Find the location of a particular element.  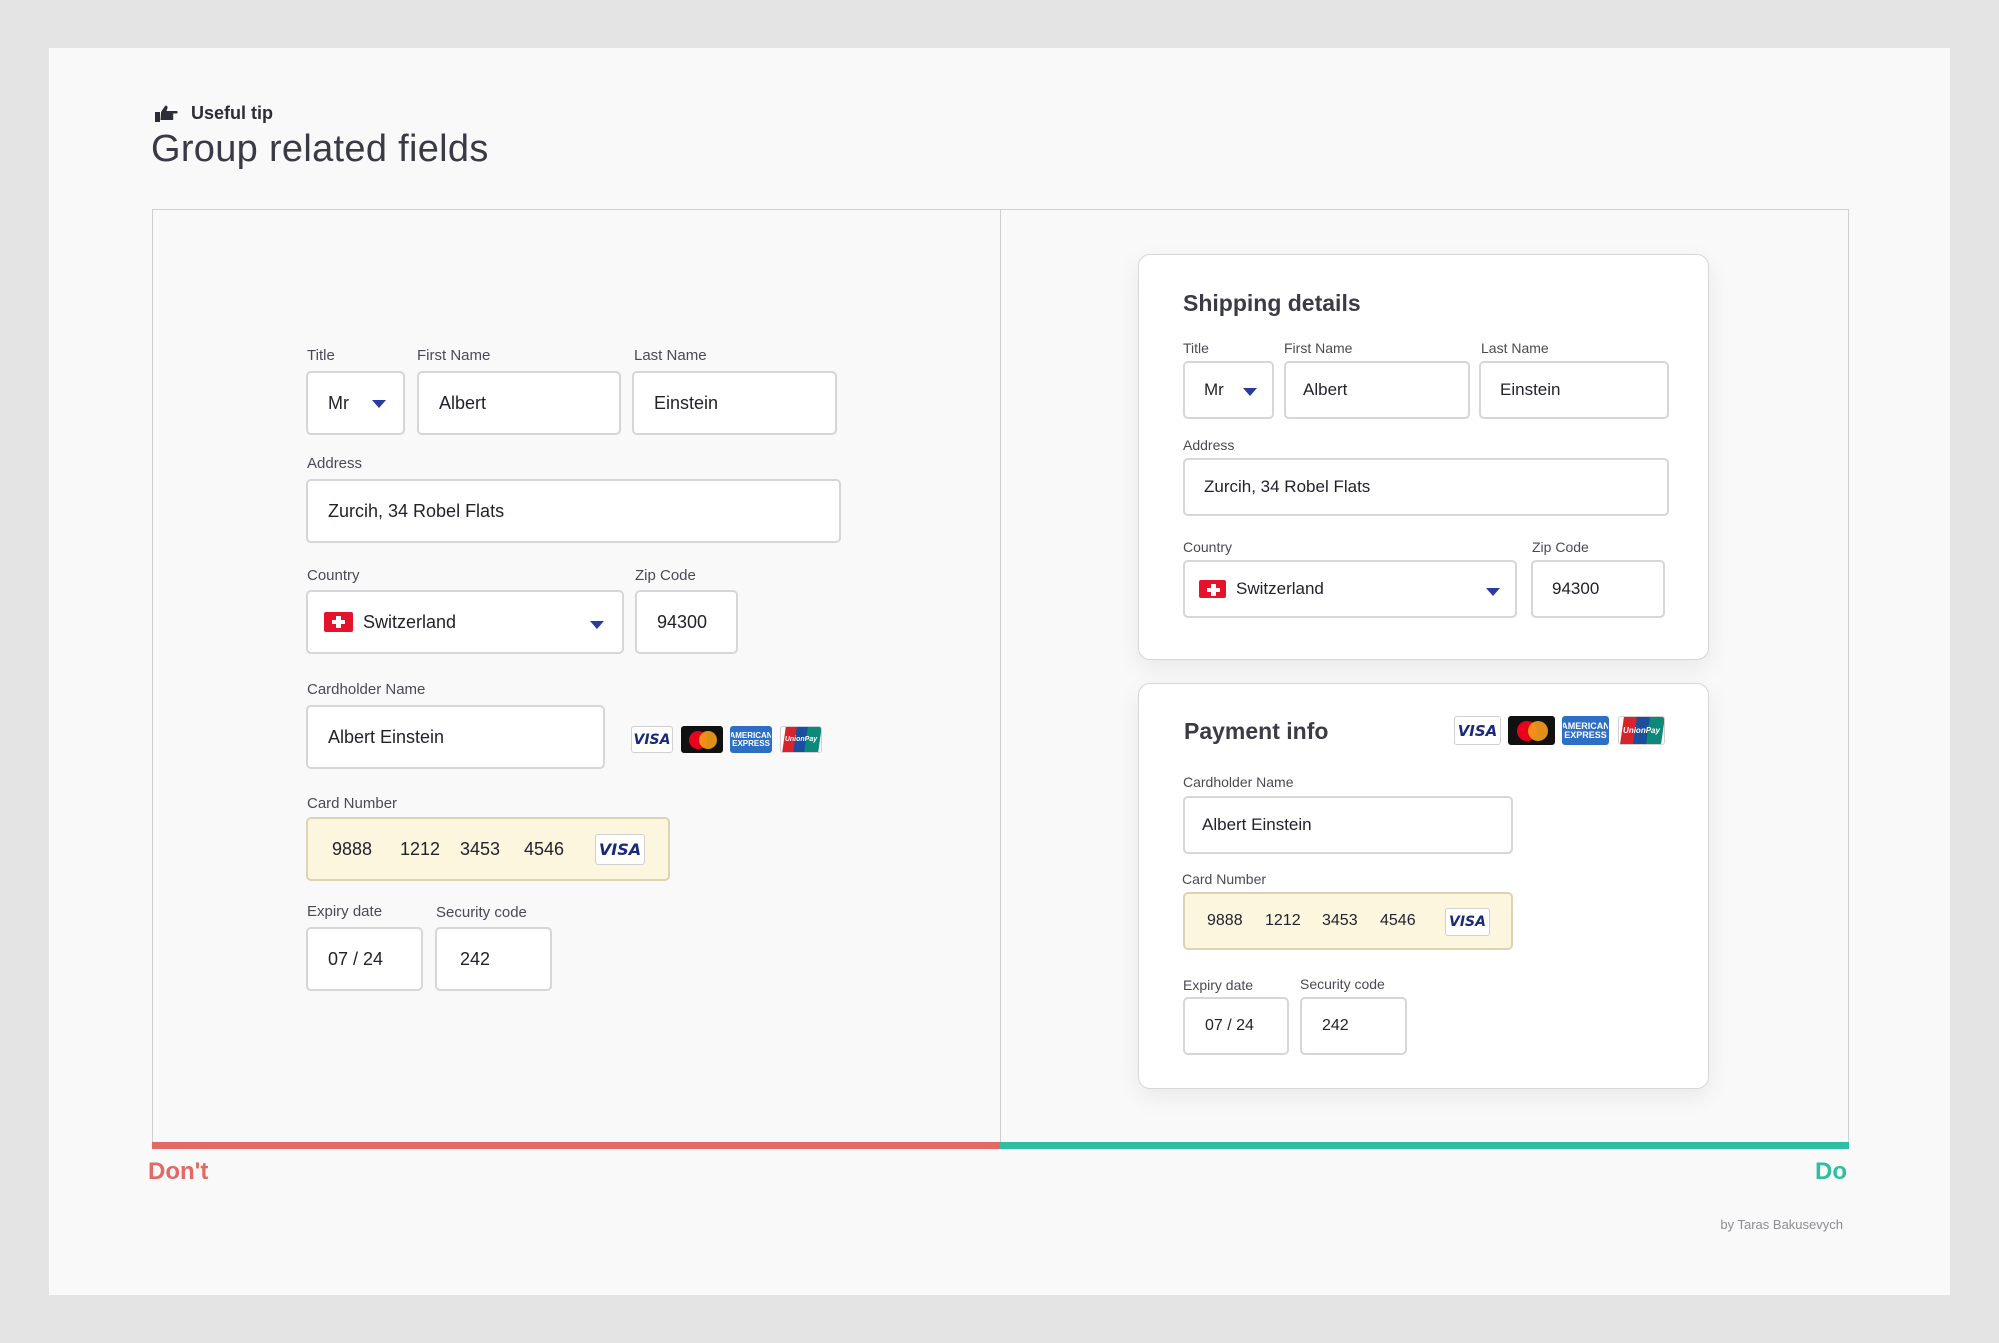

tip-label: Useful tip is located at coordinates (232, 113).